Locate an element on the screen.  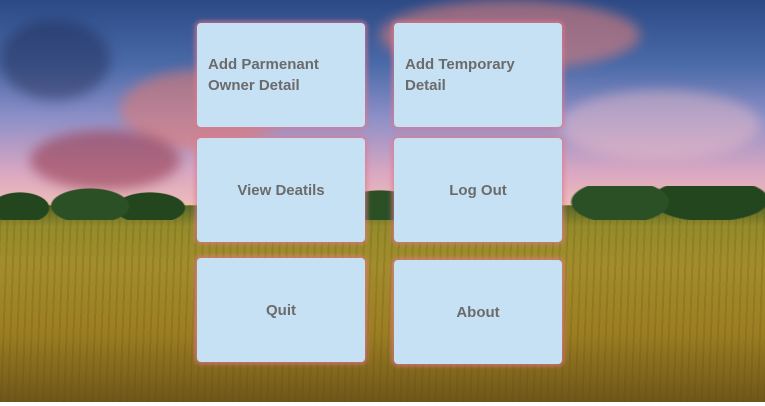
about-label: About is located at coordinates (478, 312).